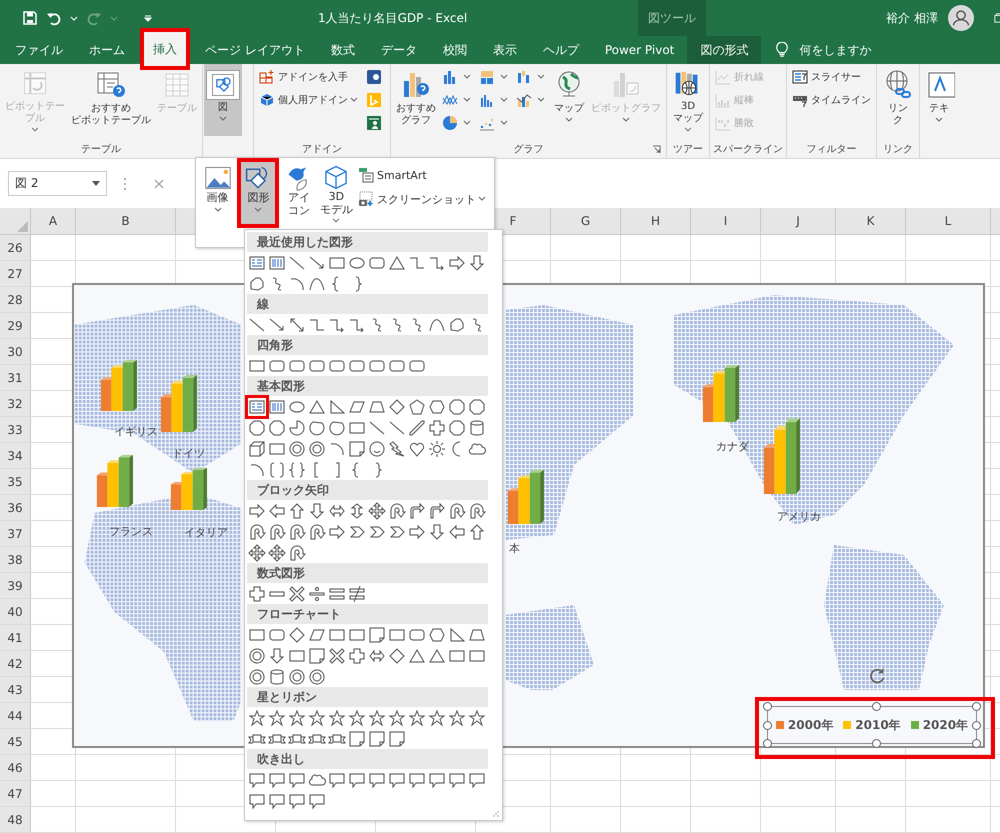 This screenshot has height=833, width=1000. What do you see at coordinates (724, 50) in the screenshot?
I see `ribbon-tab: 図の形式` at bounding box center [724, 50].